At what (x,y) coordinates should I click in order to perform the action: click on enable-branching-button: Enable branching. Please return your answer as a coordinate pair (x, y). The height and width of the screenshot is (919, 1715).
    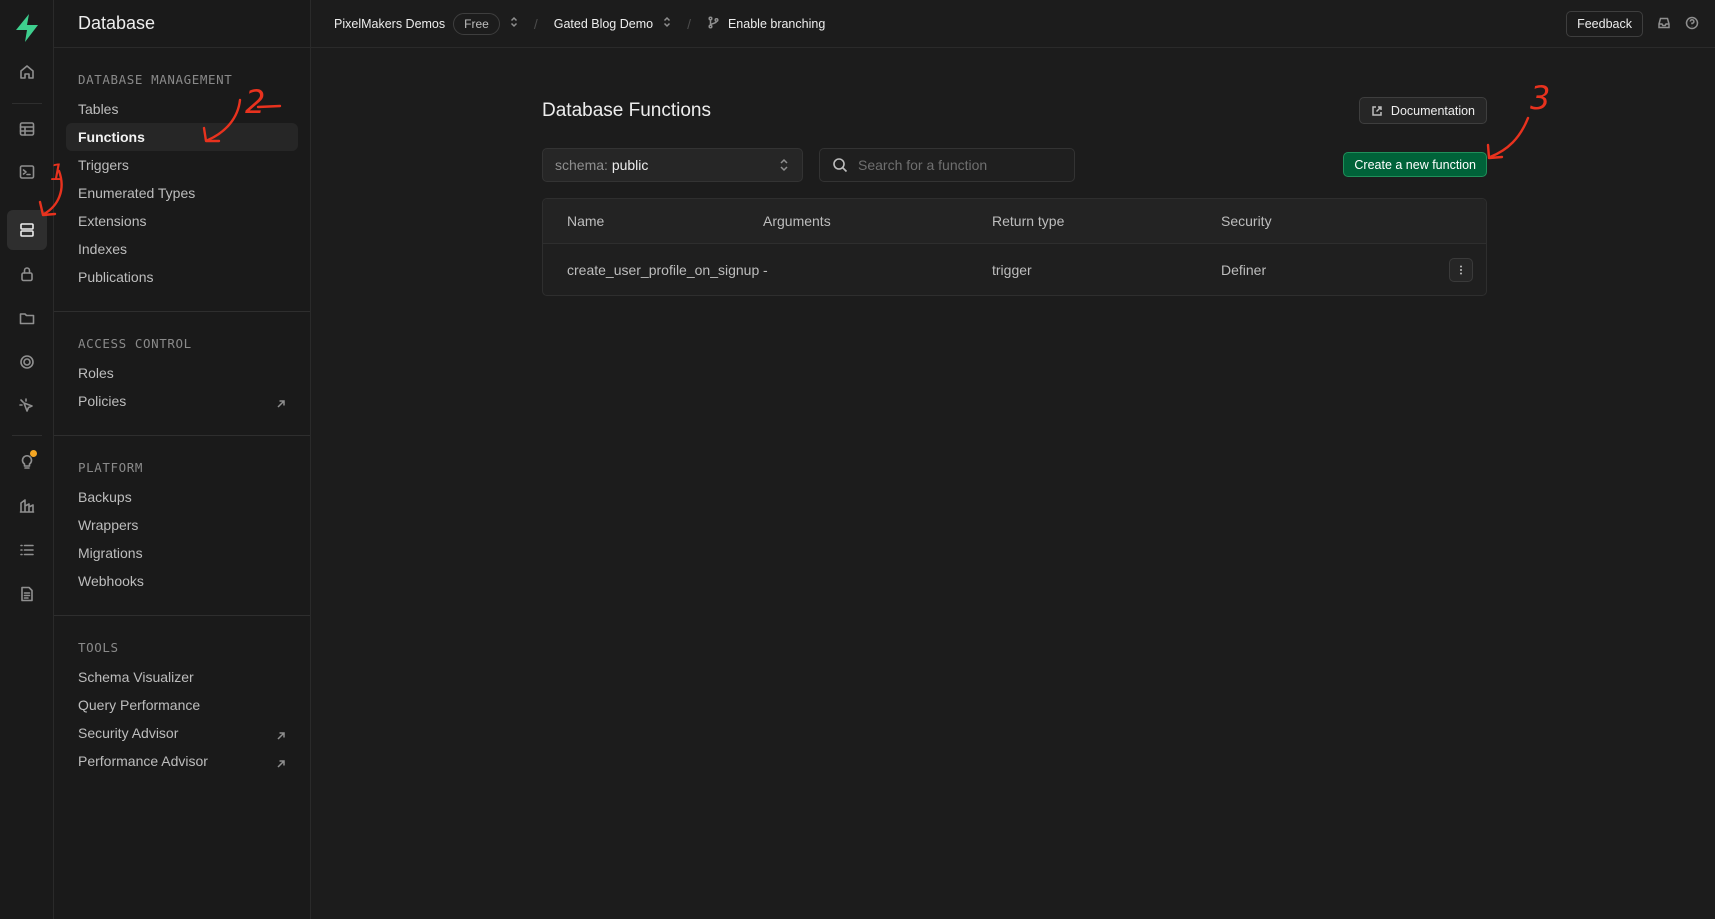
    Looking at the image, I should click on (766, 23).